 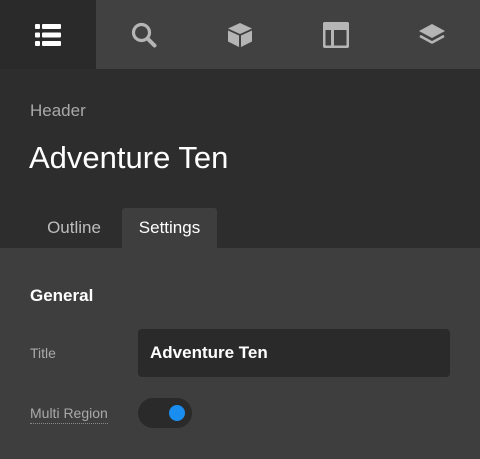 I want to click on search-icon, so click(x=144, y=35).